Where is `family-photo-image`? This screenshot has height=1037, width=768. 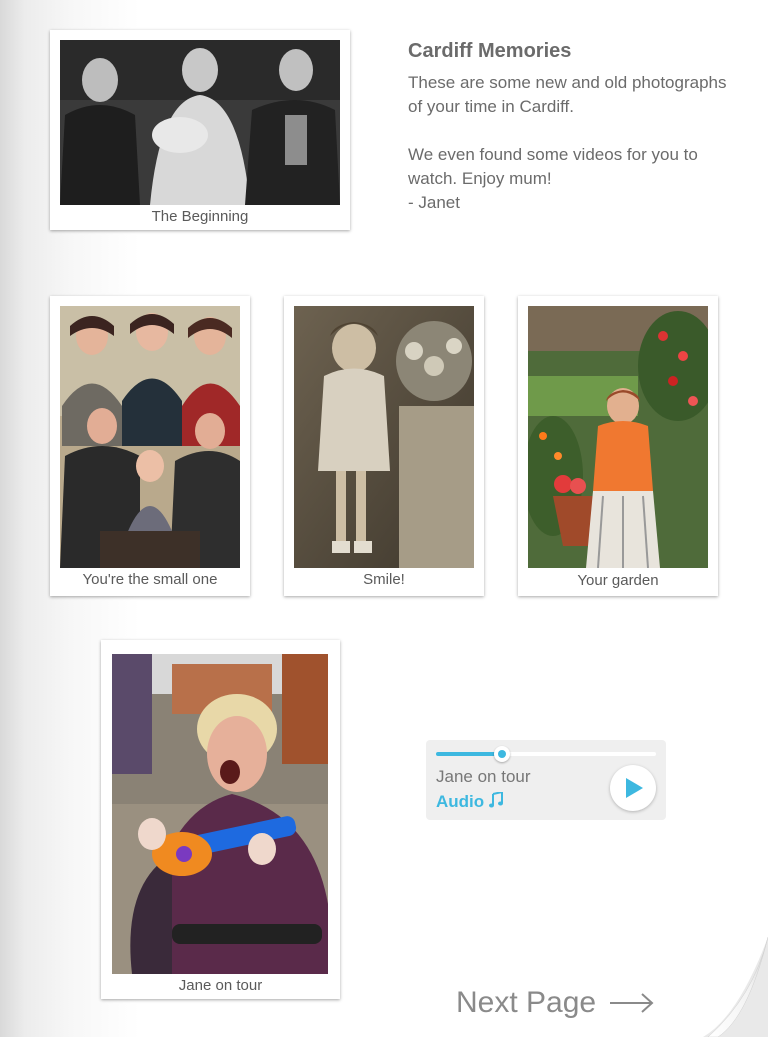
family-photo-image is located at coordinates (200, 122).